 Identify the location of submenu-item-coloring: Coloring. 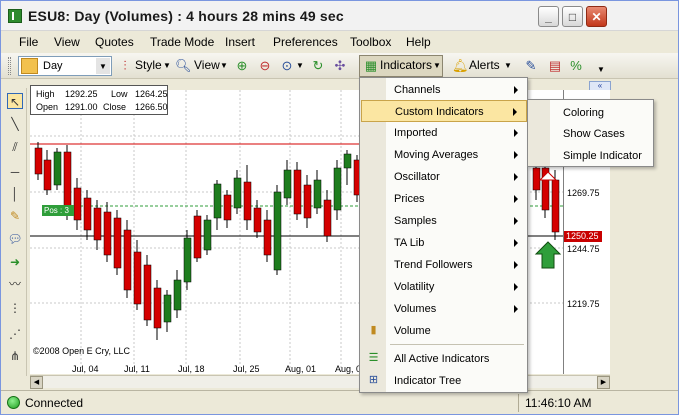
(591, 113).